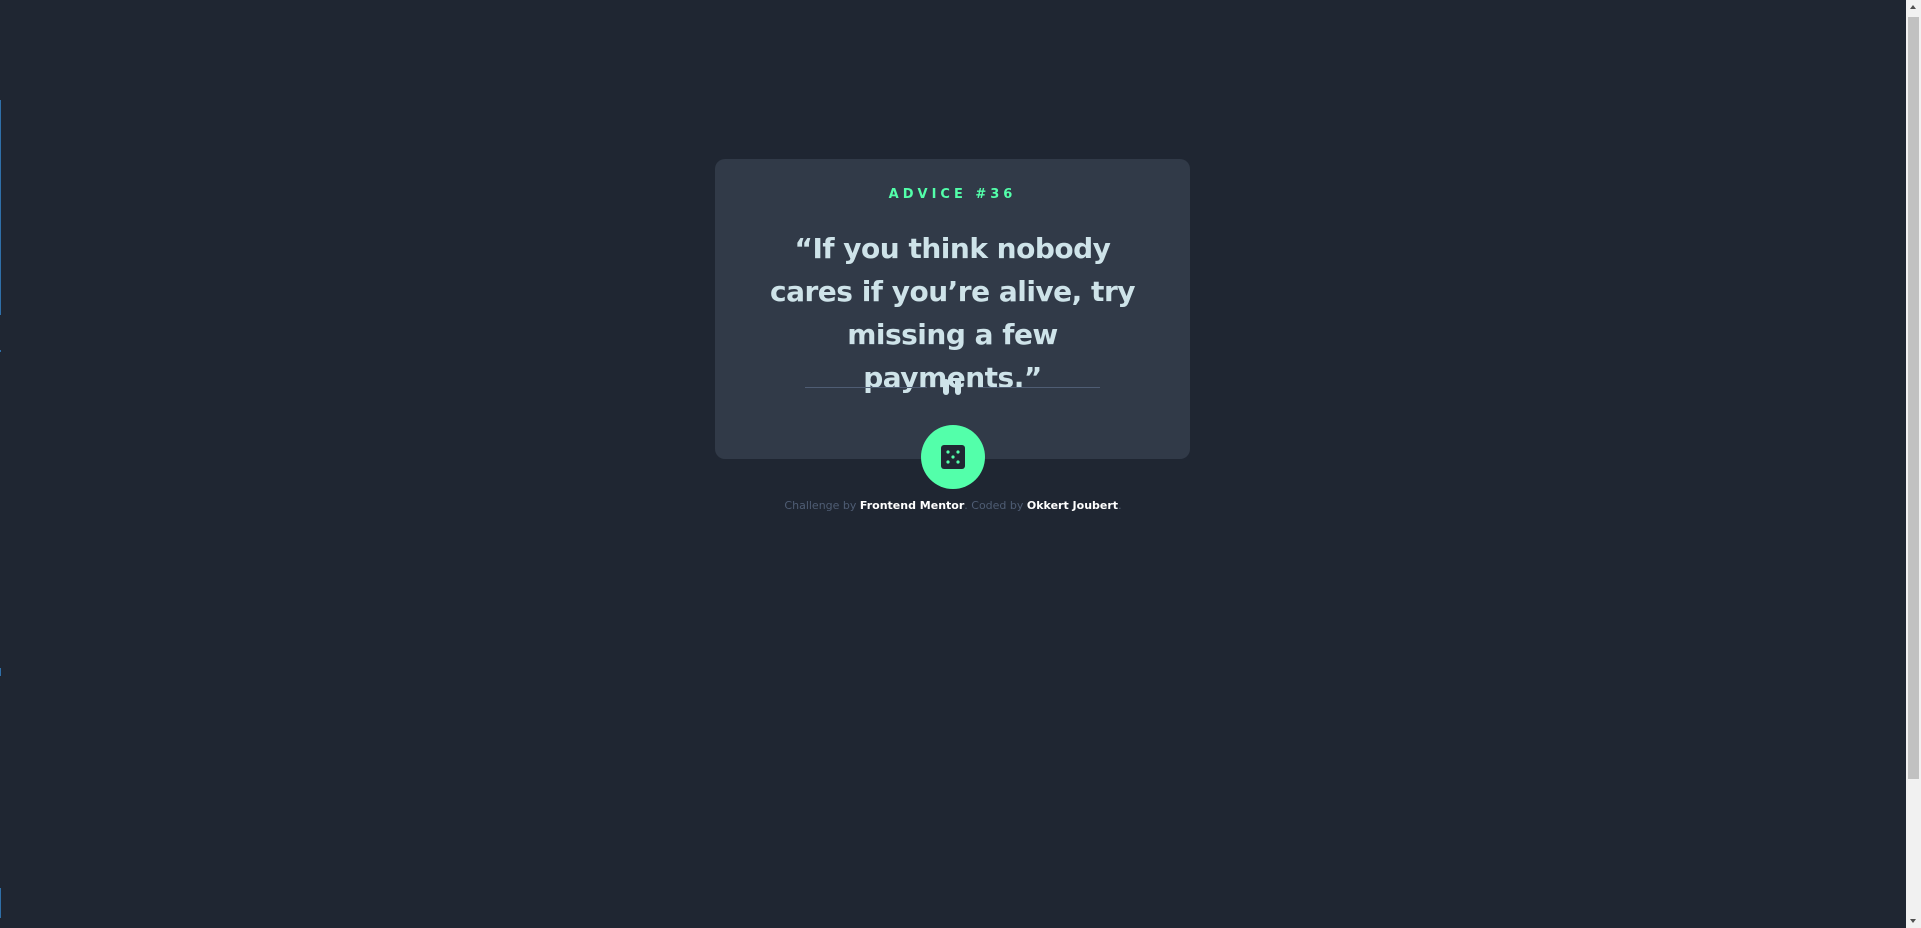 Image resolution: width=1921 pixels, height=928 pixels. Describe the element at coordinates (866, 387) in the screenshot. I see `divider-line-left` at that location.